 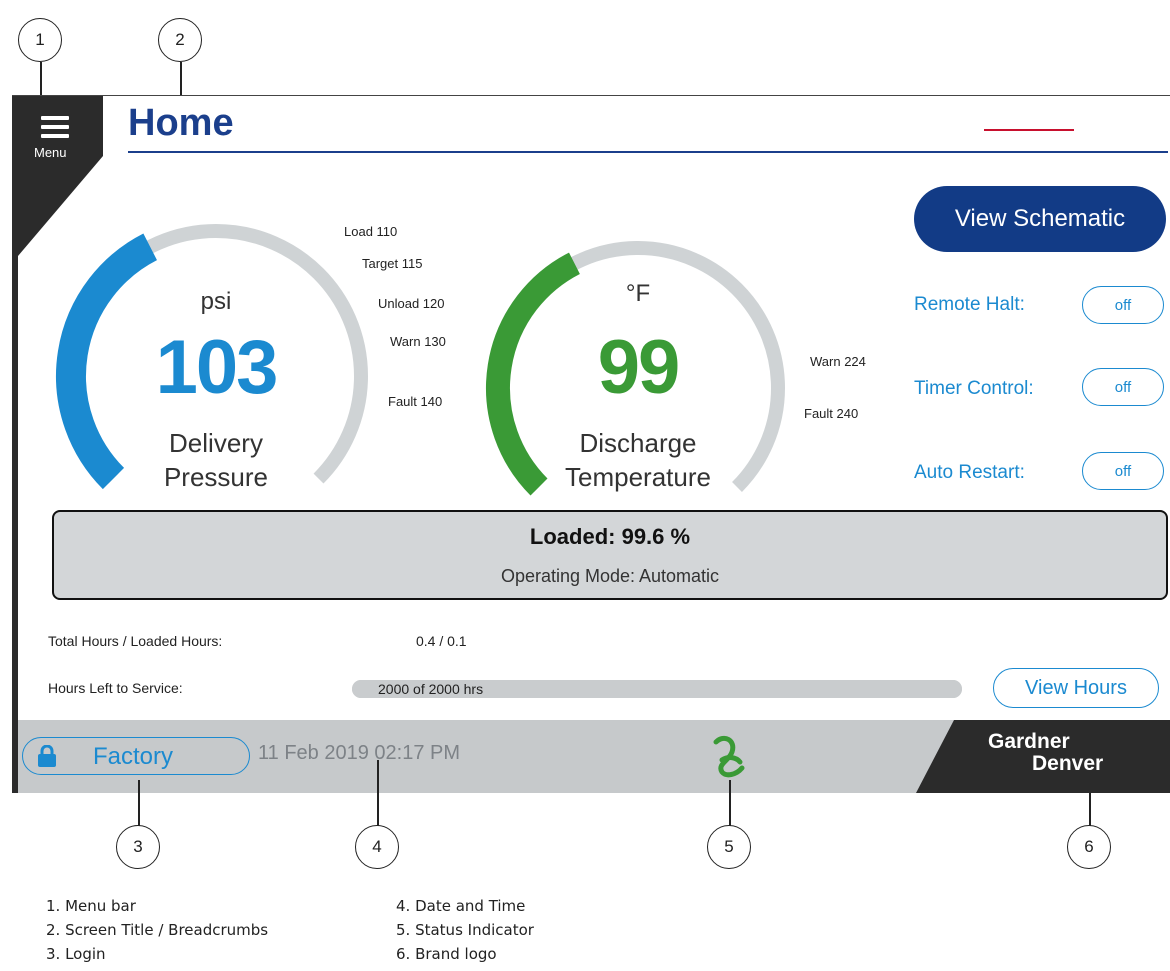 What do you see at coordinates (392, 263) in the screenshot?
I see `tick-target: Target 115` at bounding box center [392, 263].